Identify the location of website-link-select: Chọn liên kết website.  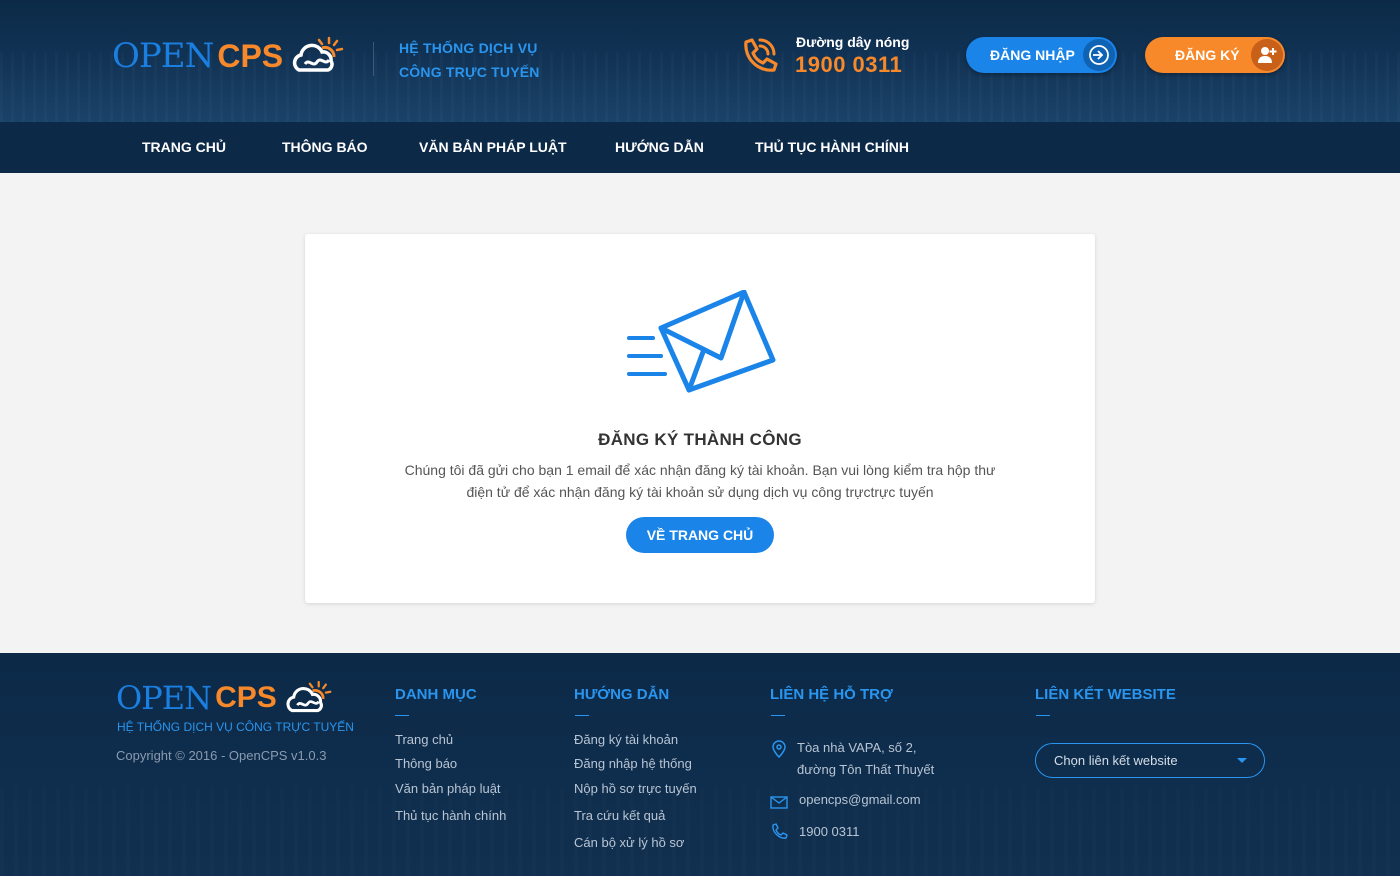
(1150, 760).